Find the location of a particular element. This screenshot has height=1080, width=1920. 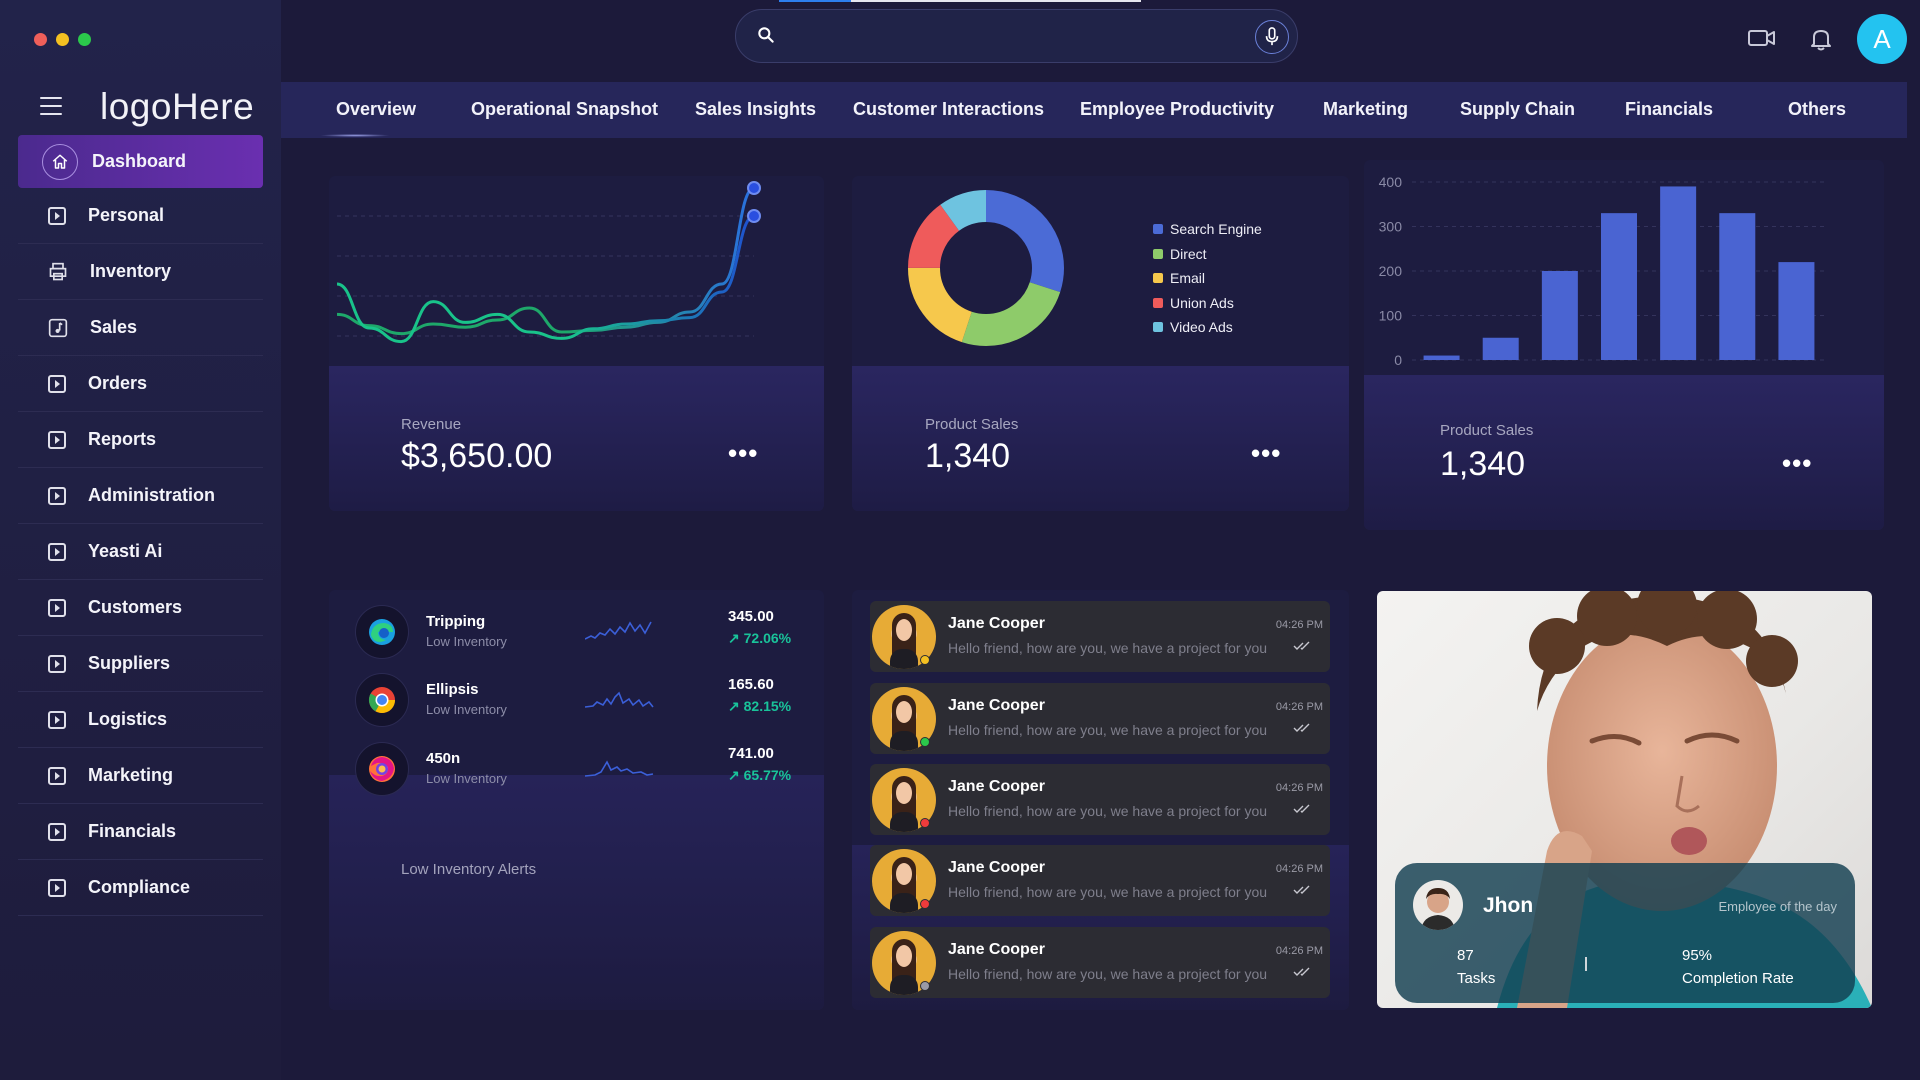

sidebar-item-administration: Administration is located at coordinates (140, 496).